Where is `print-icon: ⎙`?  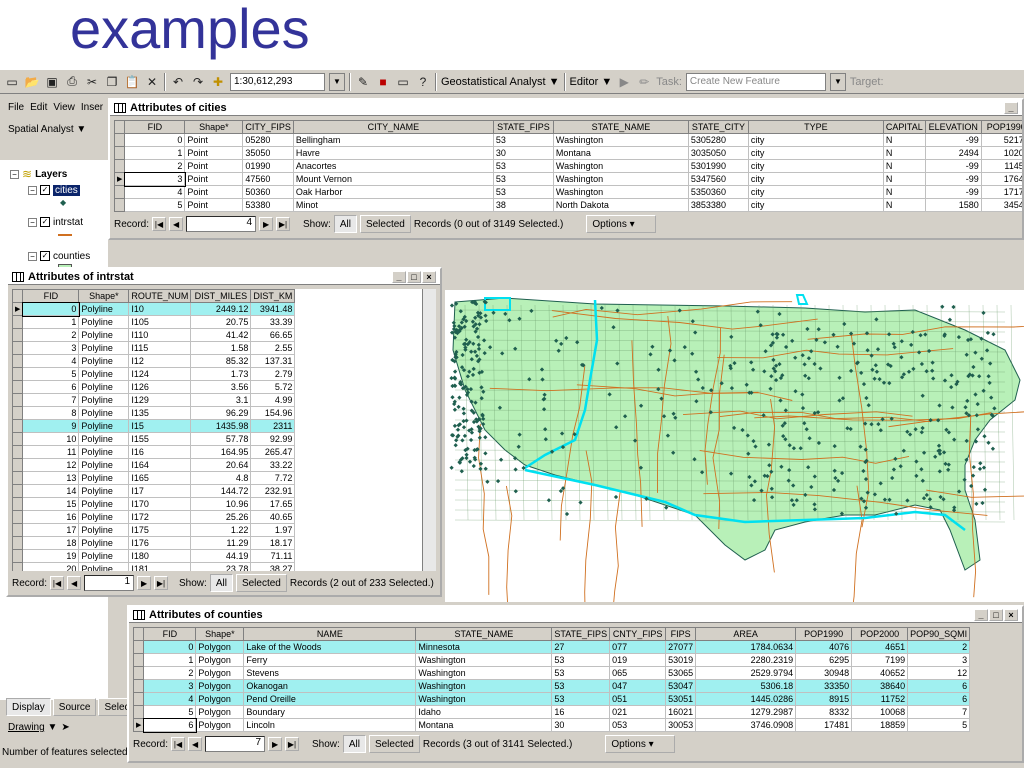
print-icon: ⎙ is located at coordinates (72, 82).